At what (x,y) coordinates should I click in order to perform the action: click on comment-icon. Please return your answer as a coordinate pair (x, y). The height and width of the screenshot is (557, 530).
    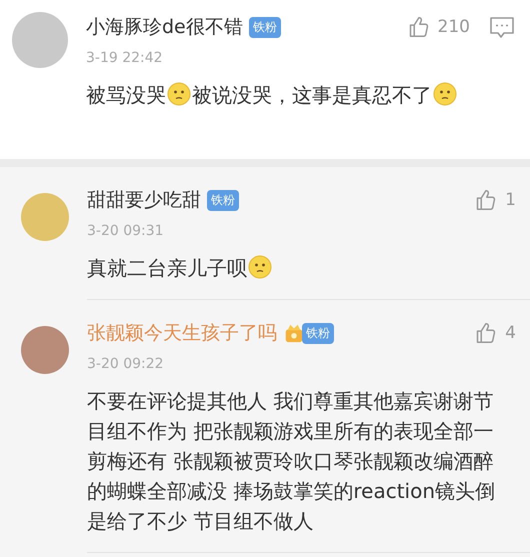
    Looking at the image, I should click on (502, 27).